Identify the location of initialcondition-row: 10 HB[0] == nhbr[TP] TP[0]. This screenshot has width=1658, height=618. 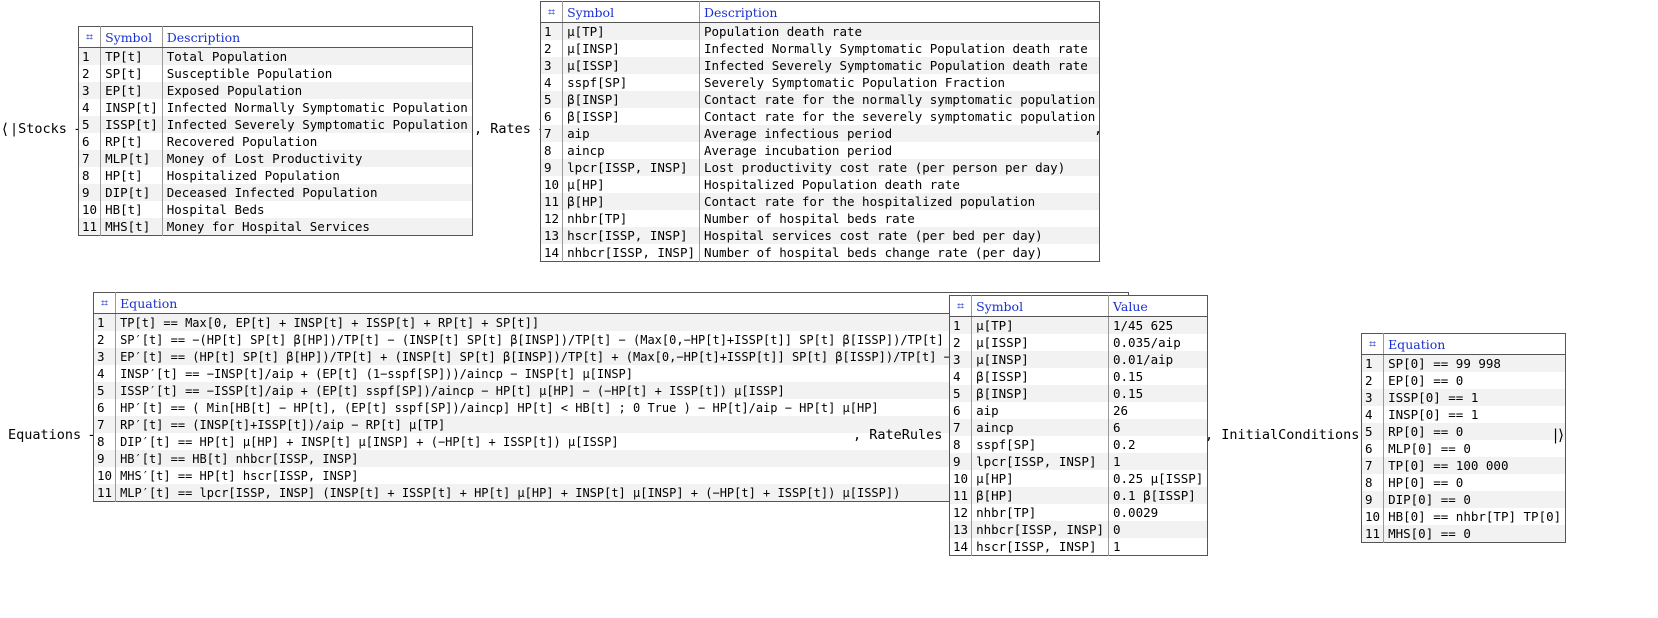
(1463, 516).